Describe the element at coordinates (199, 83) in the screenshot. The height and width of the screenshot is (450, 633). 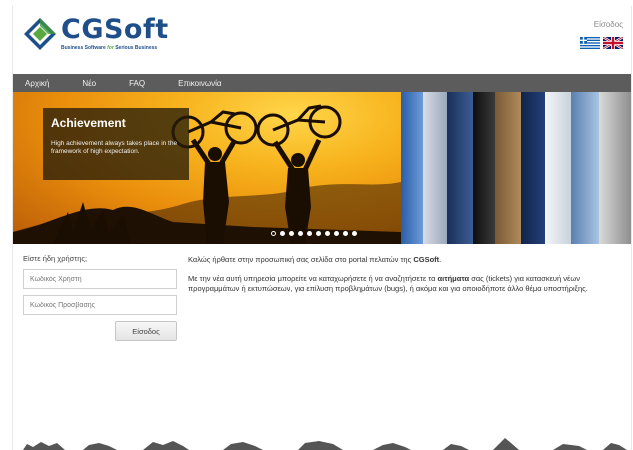
I see `nav-item-contact: Επικοινωνία` at that location.